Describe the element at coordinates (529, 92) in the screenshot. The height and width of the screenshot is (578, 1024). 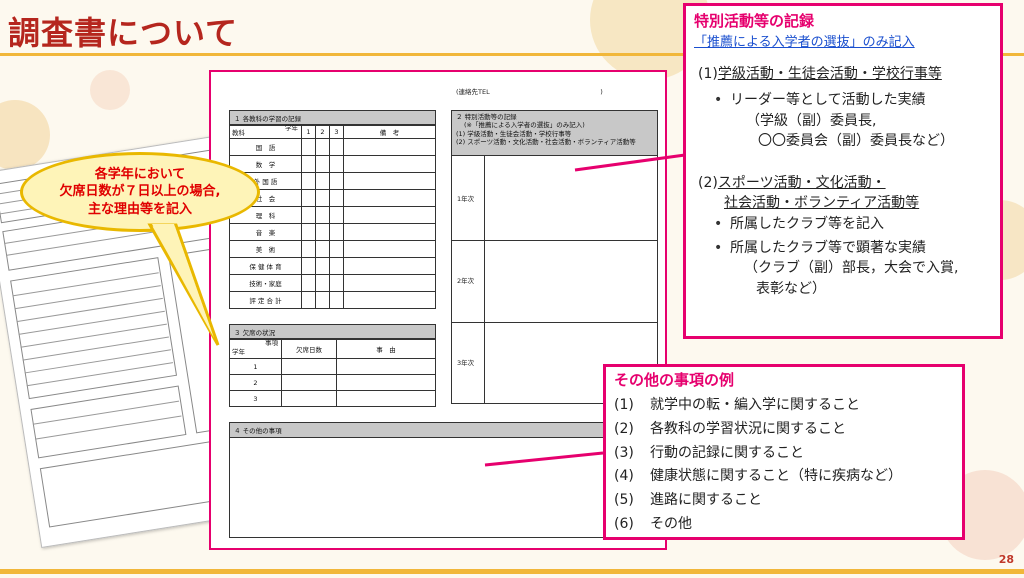
I see `contact-tel: (連絡先TEL )` at that location.